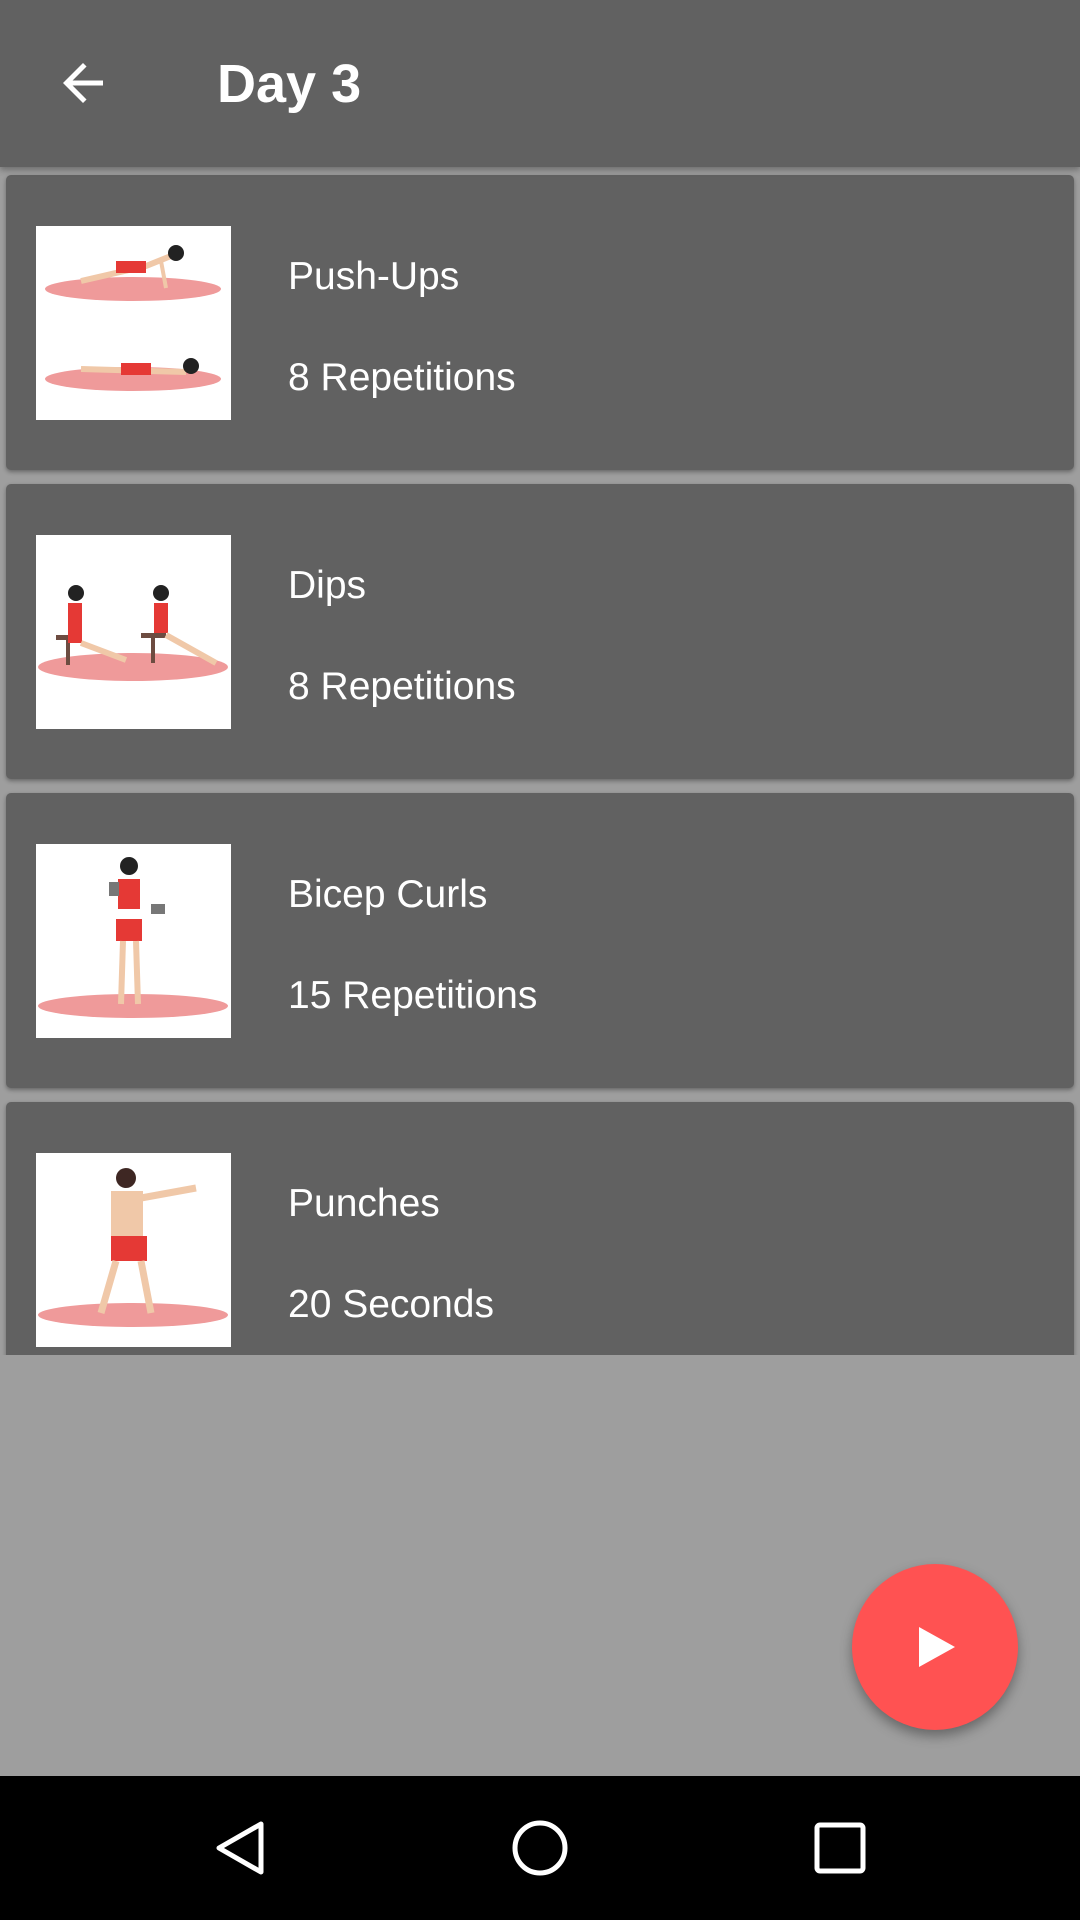 This screenshot has width=1080, height=1920. I want to click on nav-home-button, so click(540, 1848).